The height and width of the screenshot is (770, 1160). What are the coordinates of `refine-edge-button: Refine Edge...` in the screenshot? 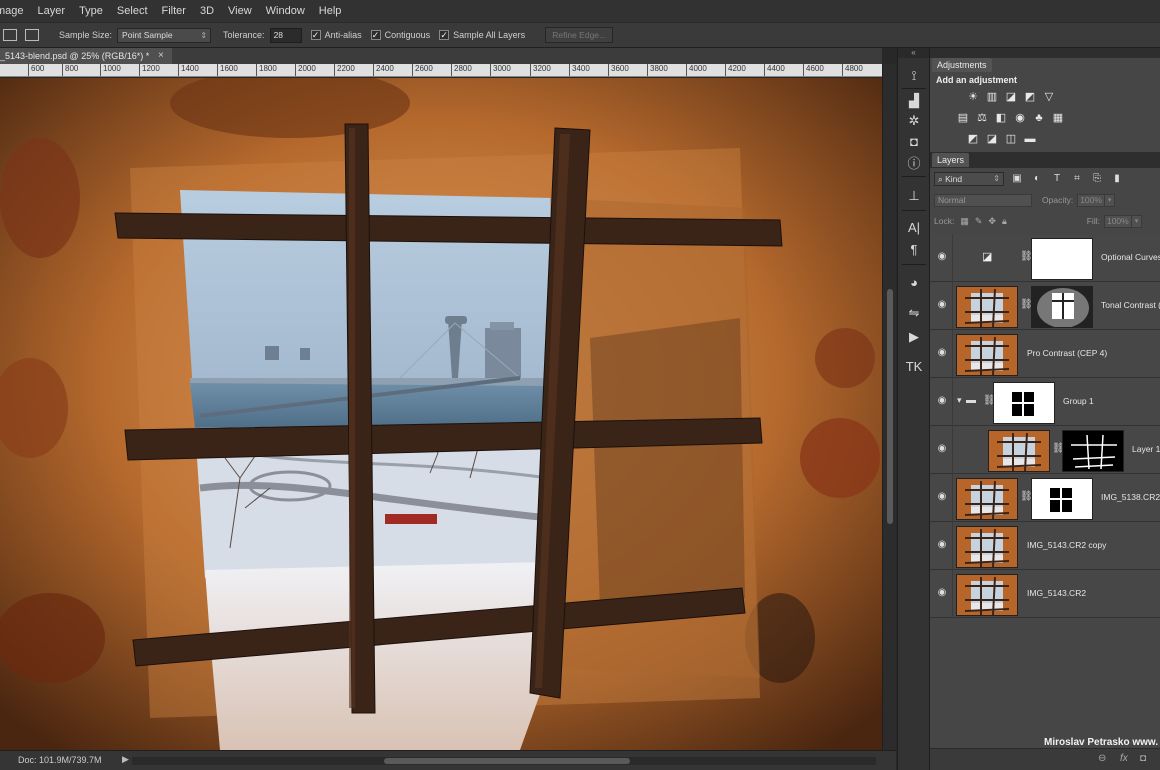 It's located at (579, 35).